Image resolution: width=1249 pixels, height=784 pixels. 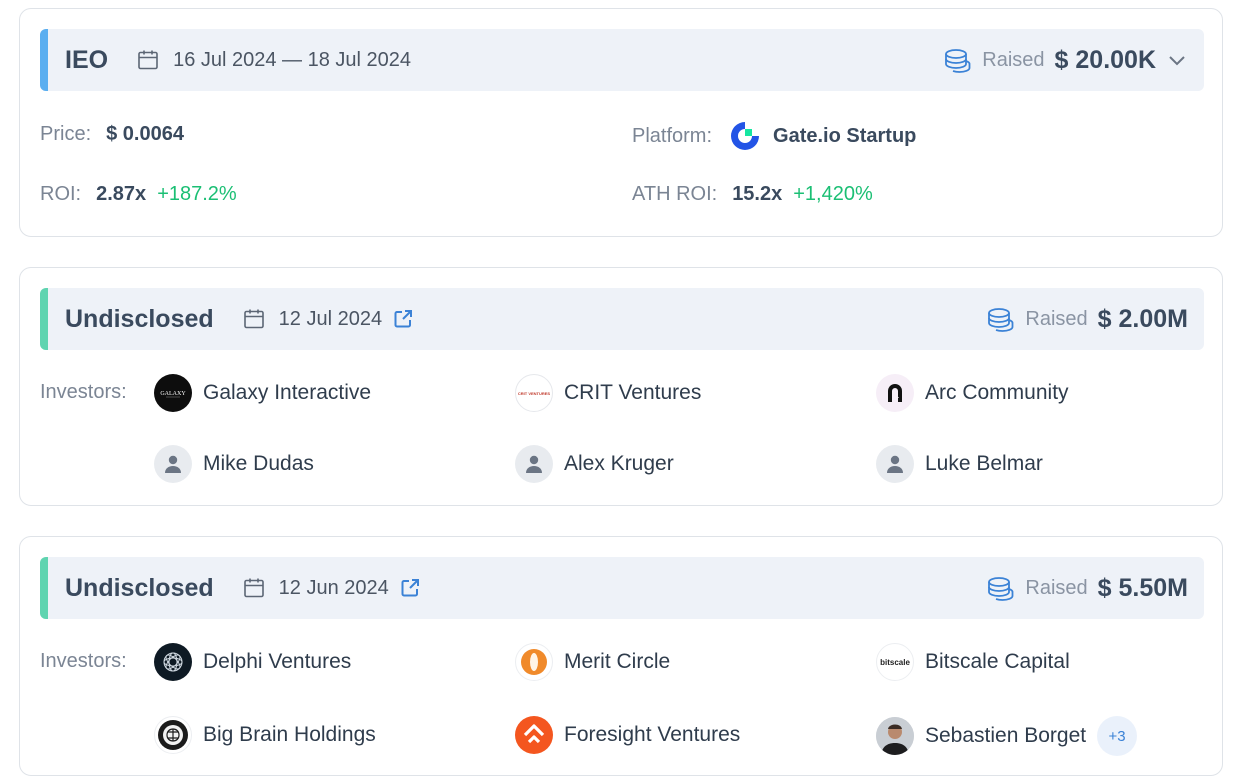 What do you see at coordinates (258, 463) in the screenshot?
I see `investor-name: Mike Dudas` at bounding box center [258, 463].